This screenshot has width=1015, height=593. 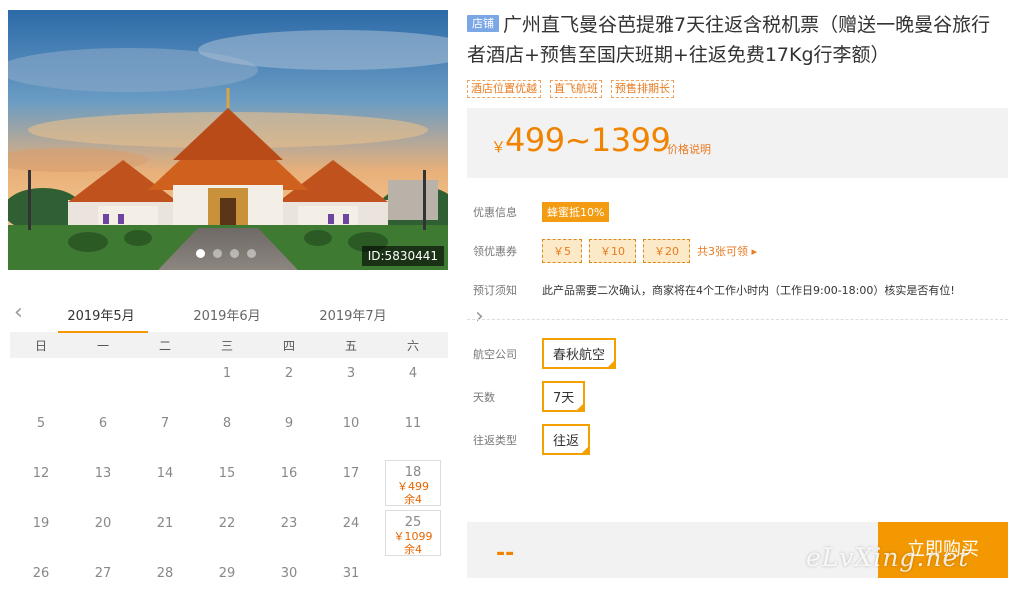 What do you see at coordinates (227, 314) in the screenshot?
I see `month-tab-june: 2019年6月` at bounding box center [227, 314].